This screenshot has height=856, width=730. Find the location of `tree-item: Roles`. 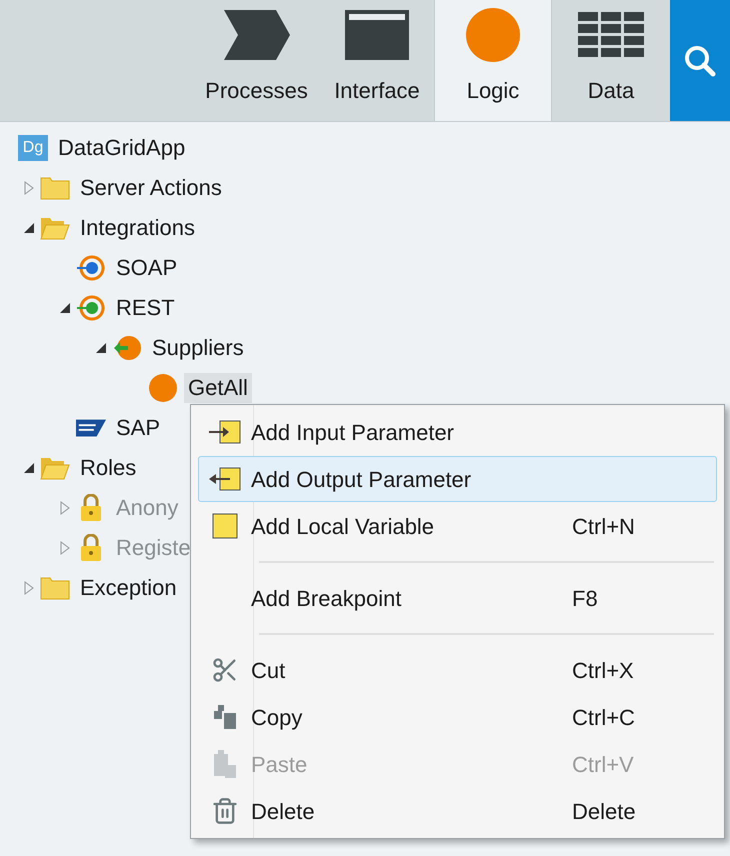

tree-item: Roles is located at coordinates (108, 468).